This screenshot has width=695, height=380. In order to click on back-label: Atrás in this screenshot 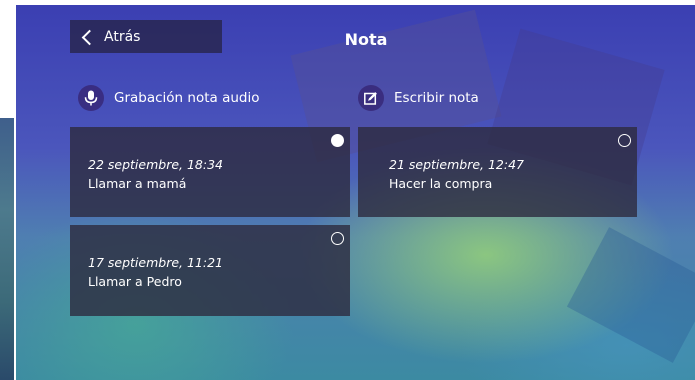, I will do `click(122, 36)`.